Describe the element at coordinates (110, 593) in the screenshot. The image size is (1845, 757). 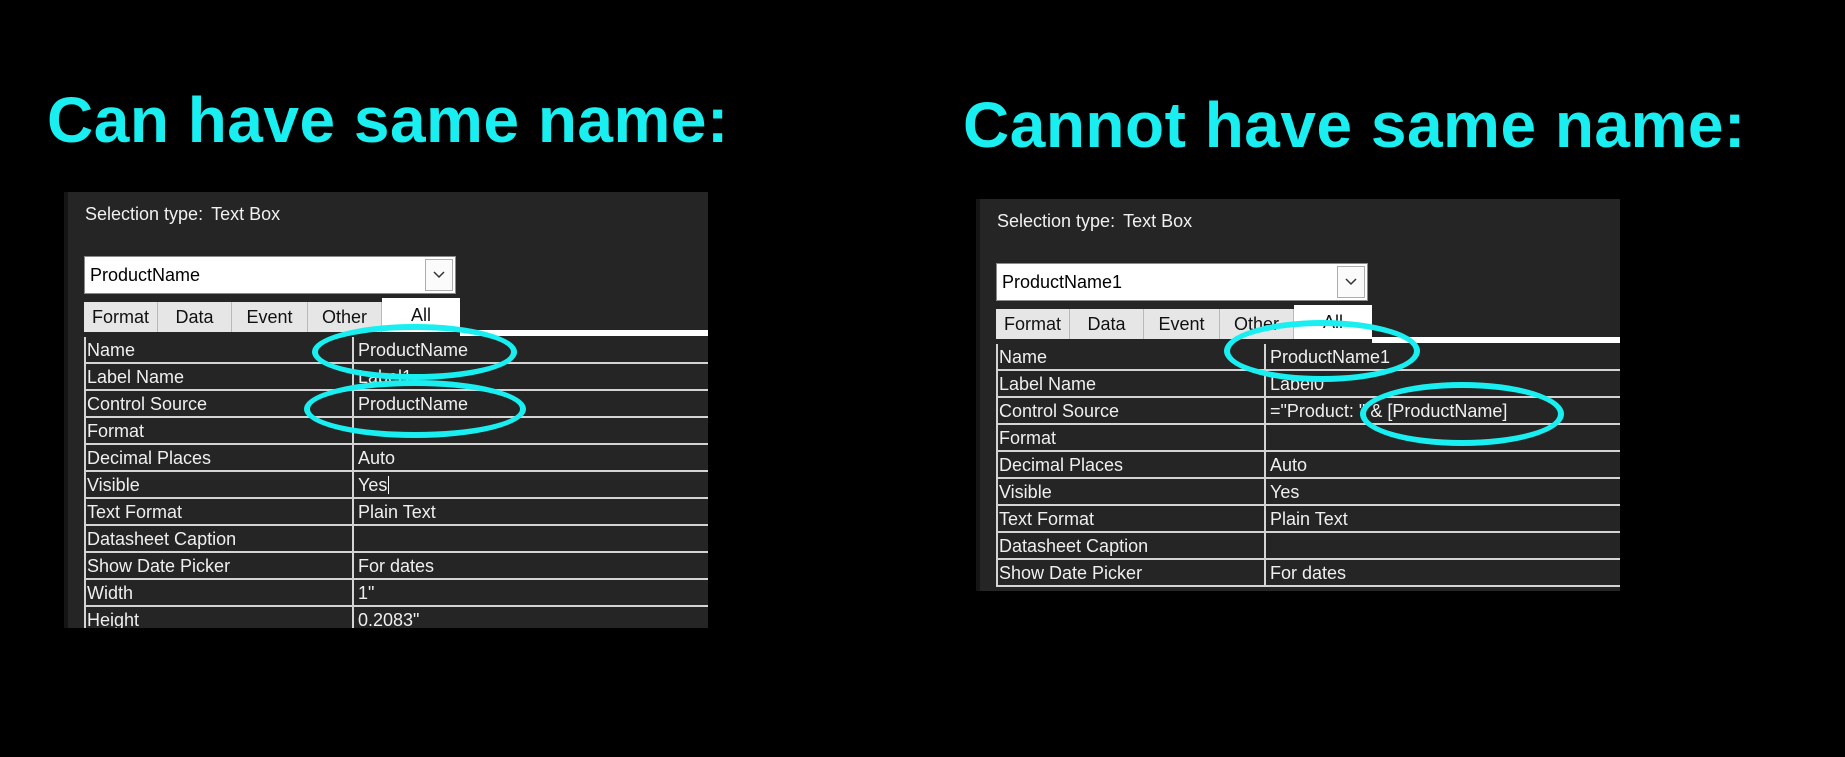
I see `property-key: Width` at that location.